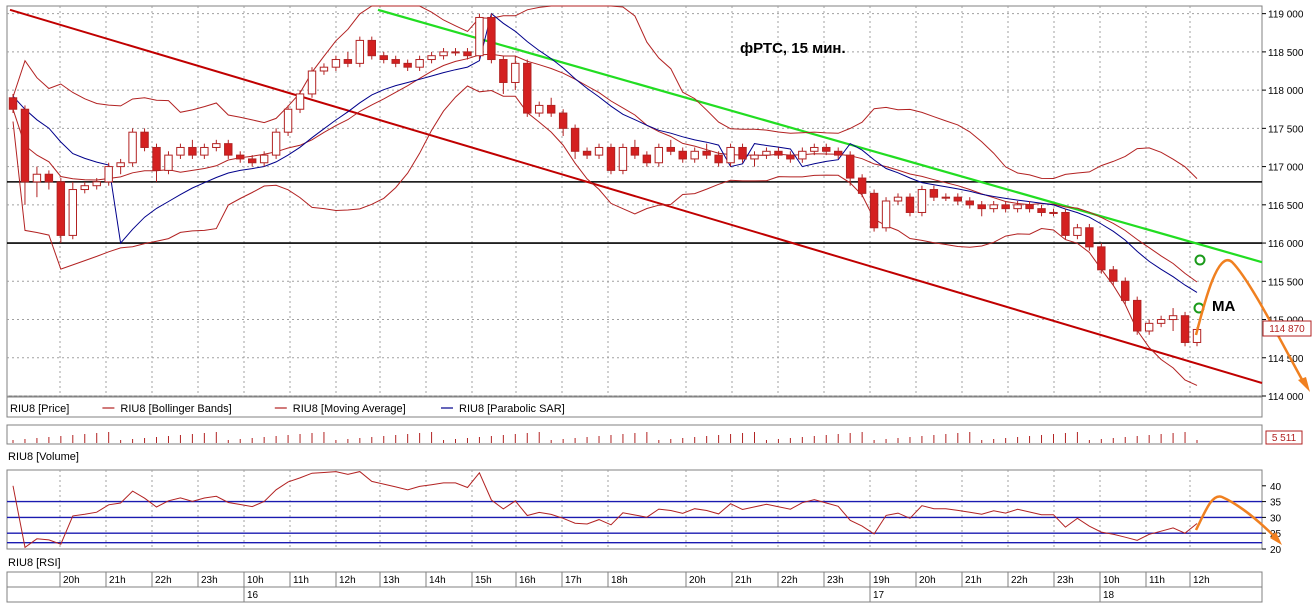  What do you see at coordinates (743, 580) in the screenshot?
I see `hour-label-14: 21h` at bounding box center [743, 580].